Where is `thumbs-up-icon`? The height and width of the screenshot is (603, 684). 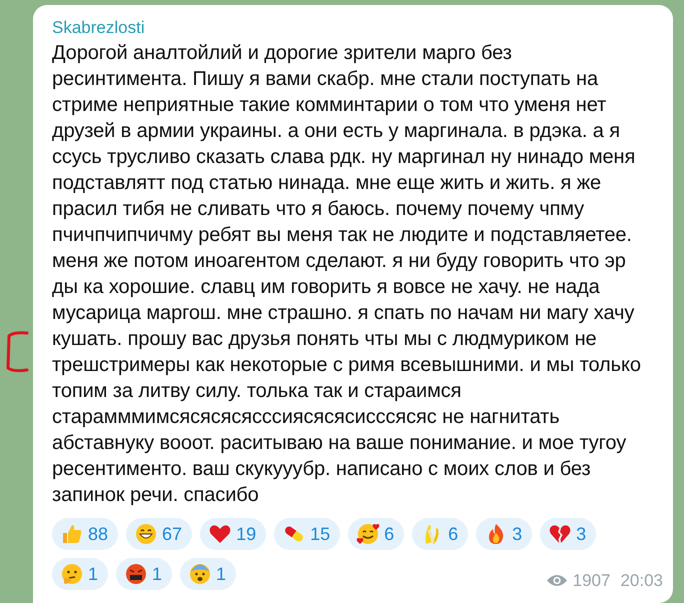 thumbs-up-icon is located at coordinates (72, 534).